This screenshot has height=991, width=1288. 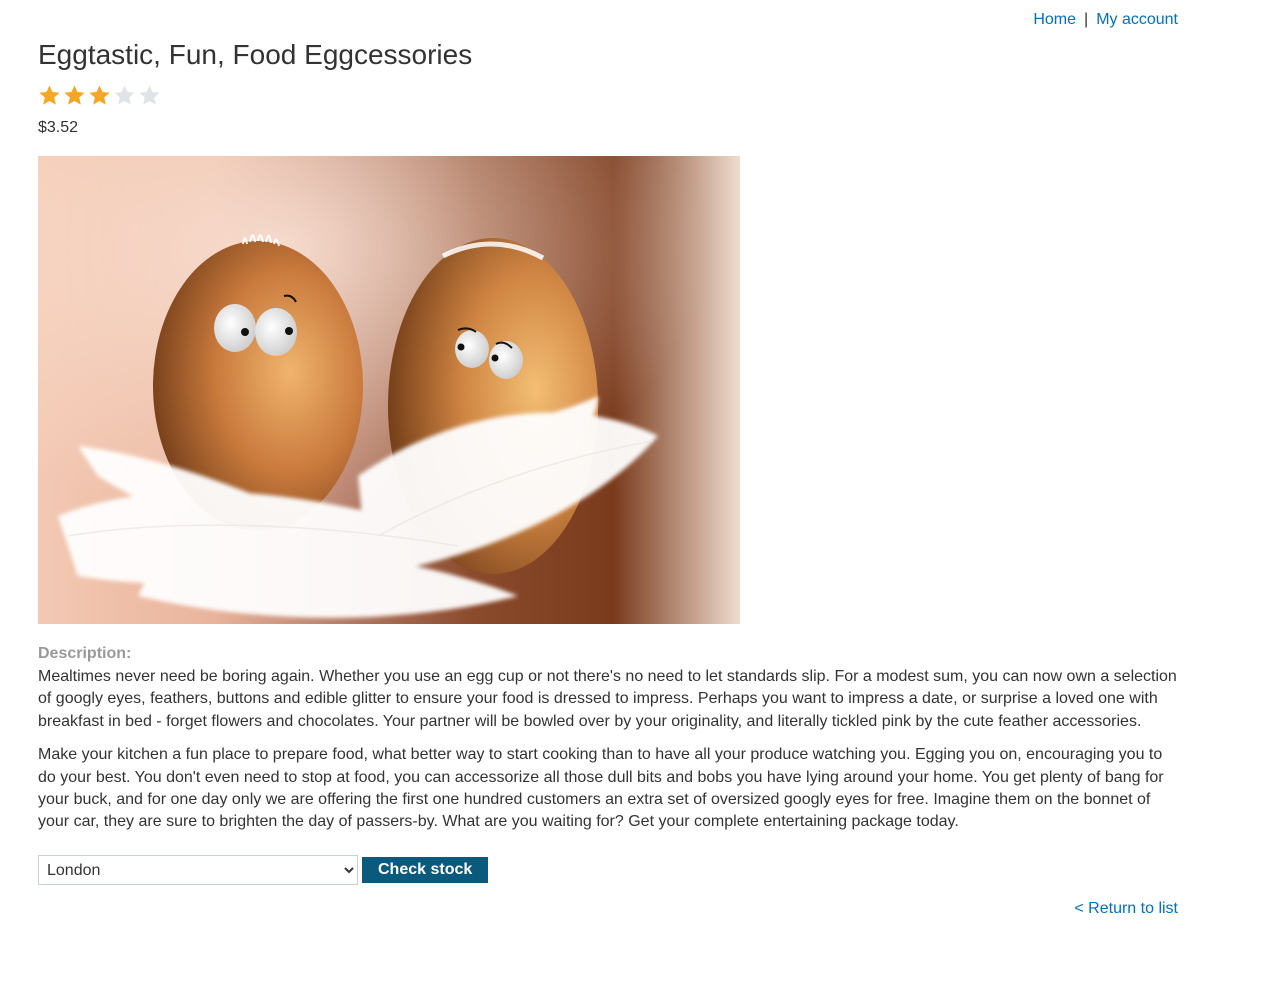 I want to click on star-rating, so click(x=99, y=95).